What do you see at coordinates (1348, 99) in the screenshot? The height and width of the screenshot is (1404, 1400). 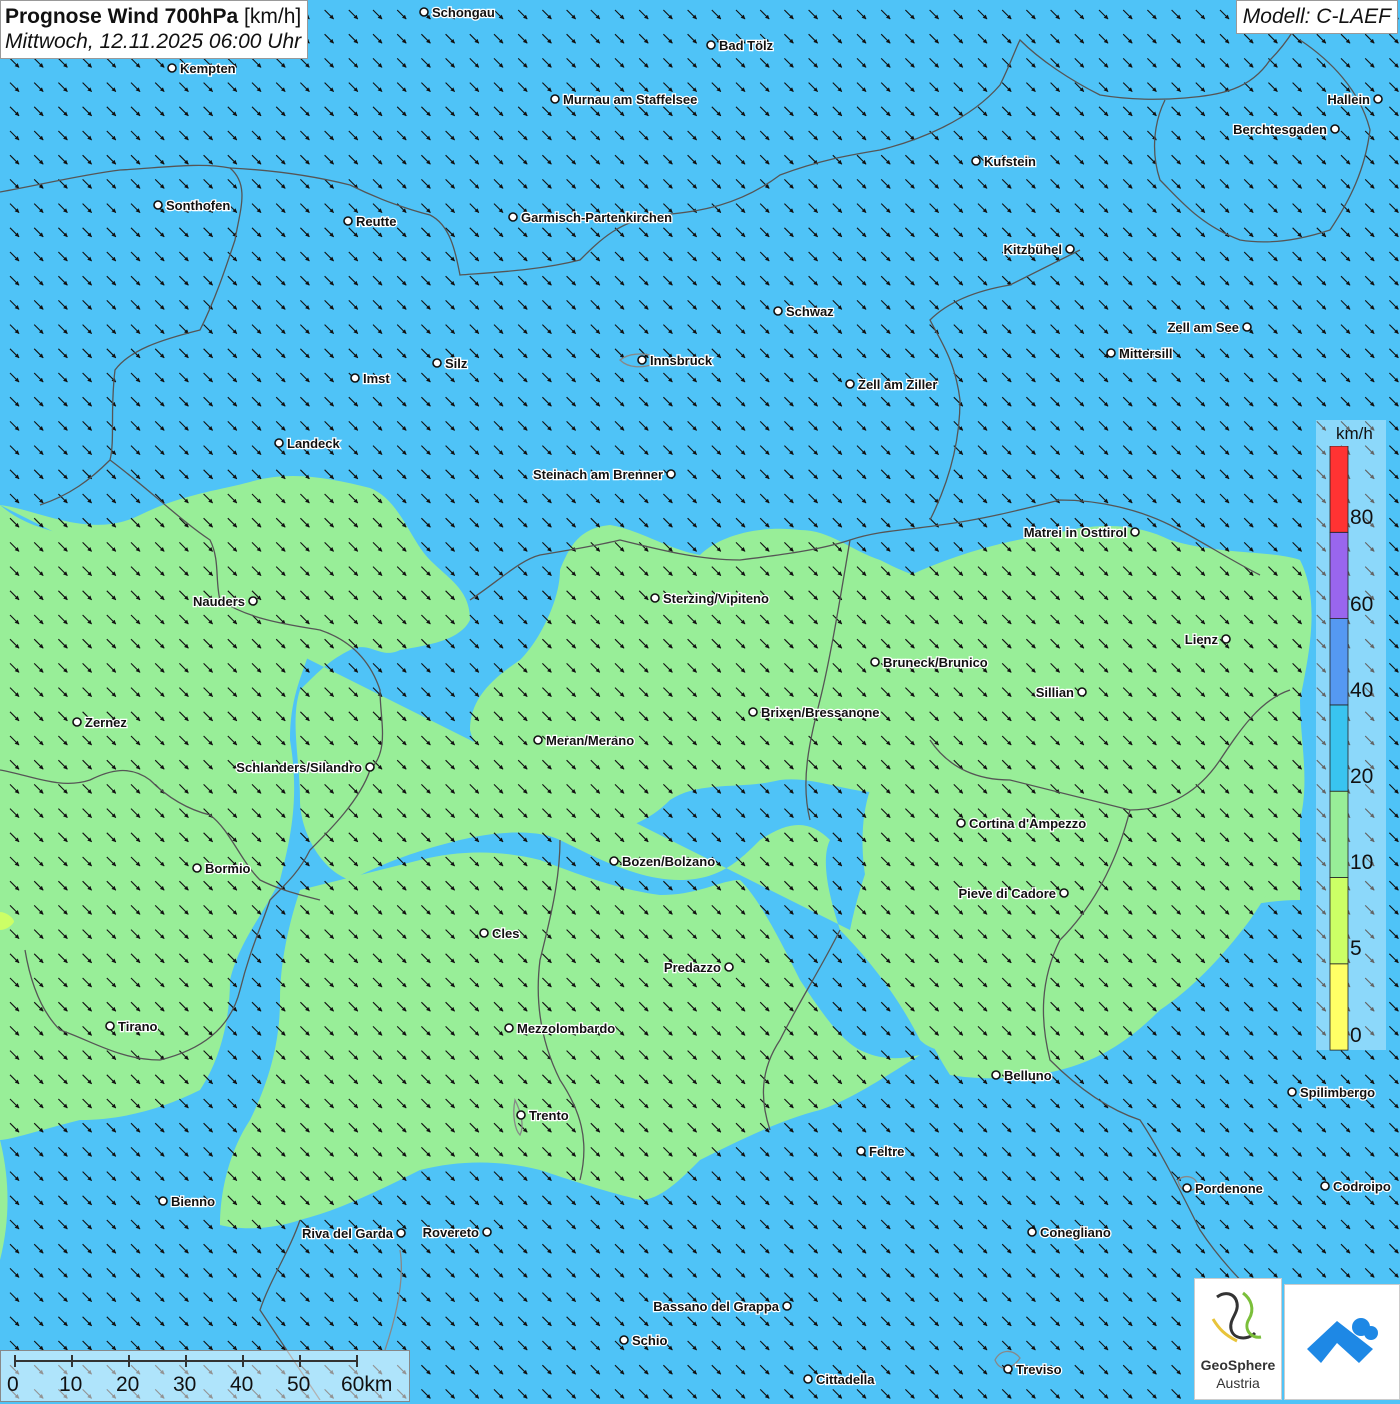 I see `city-label: Hallein` at bounding box center [1348, 99].